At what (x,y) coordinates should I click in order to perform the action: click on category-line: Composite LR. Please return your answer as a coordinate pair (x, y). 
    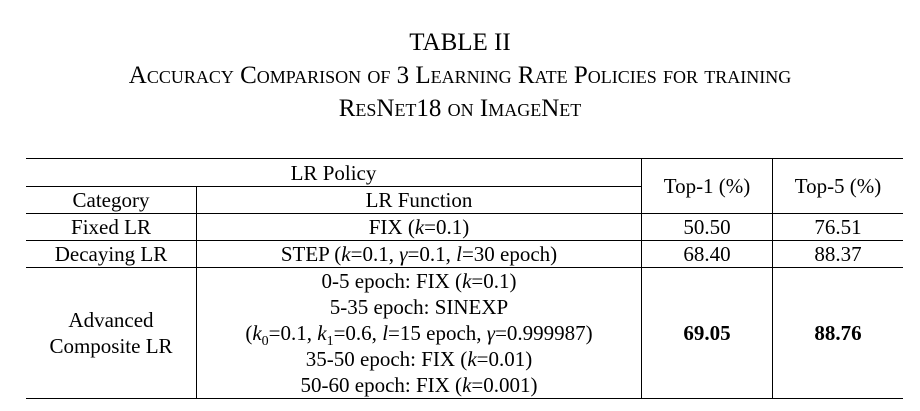
    Looking at the image, I should click on (111, 346).